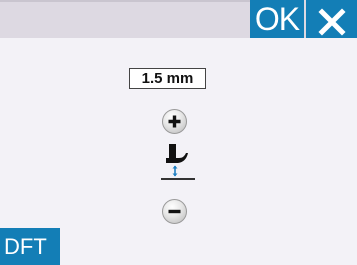  What do you see at coordinates (331, 21) in the screenshot?
I see `close-x-icon` at bounding box center [331, 21].